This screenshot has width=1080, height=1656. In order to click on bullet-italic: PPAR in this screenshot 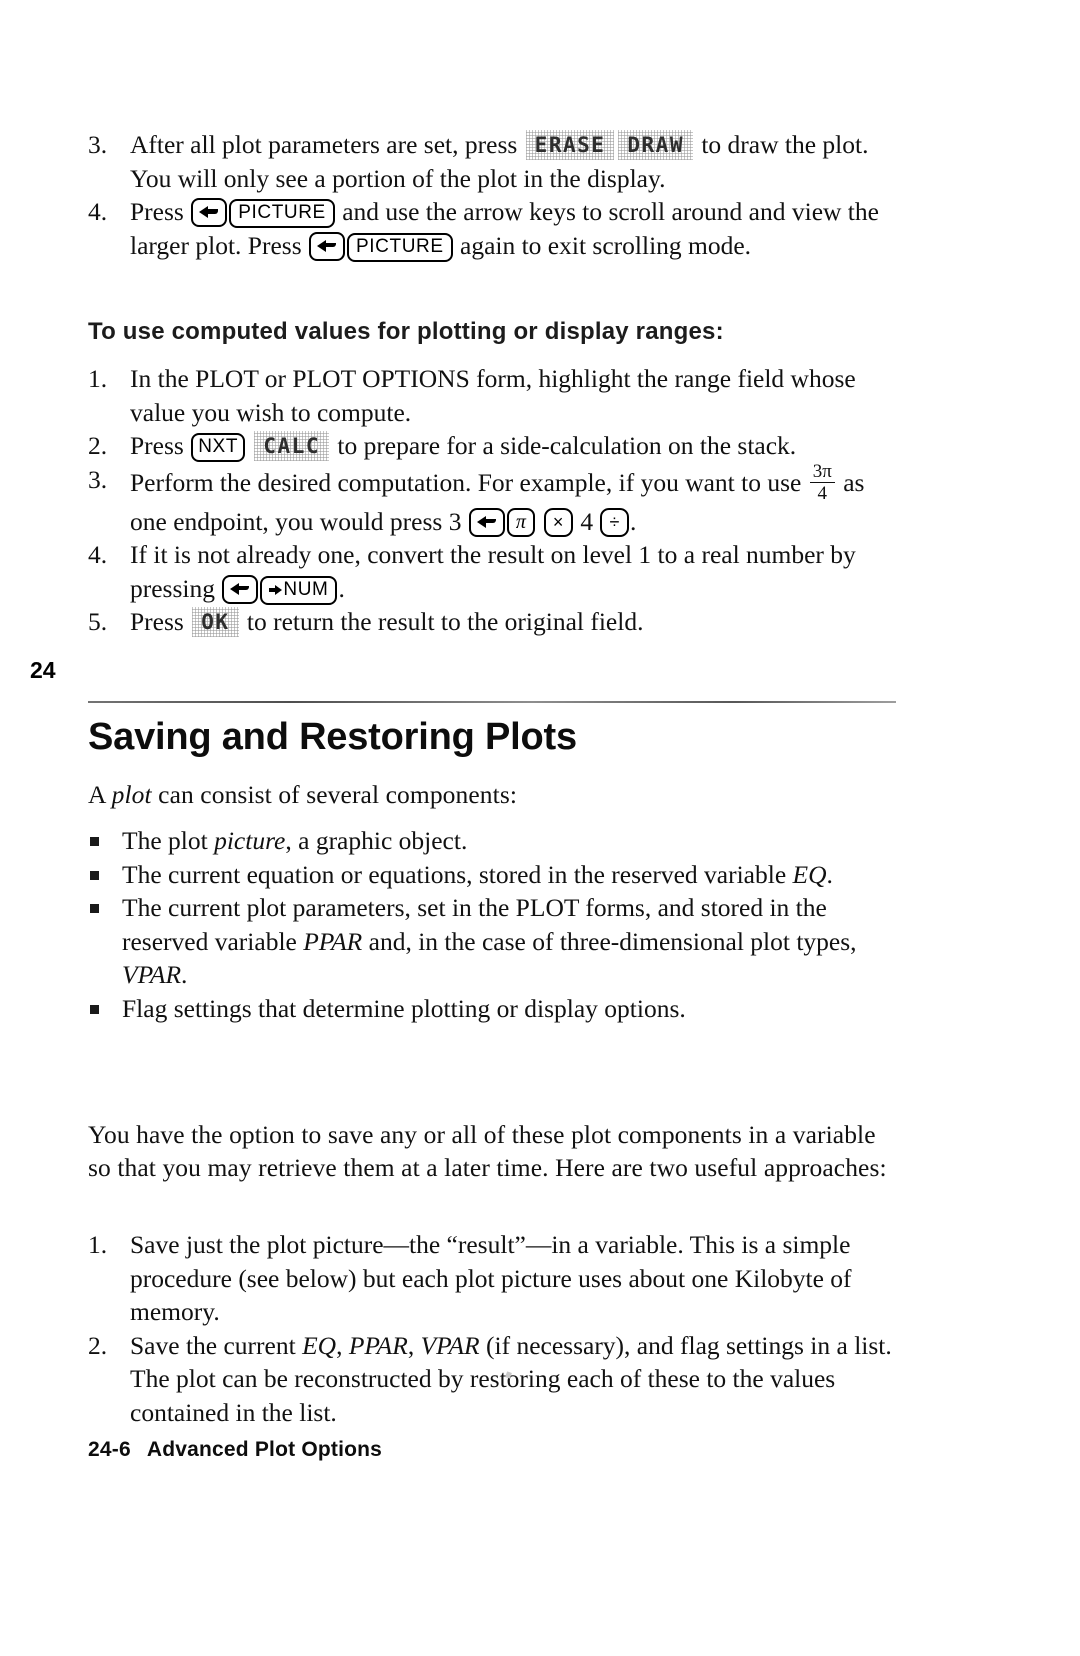, I will do `click(333, 941)`.